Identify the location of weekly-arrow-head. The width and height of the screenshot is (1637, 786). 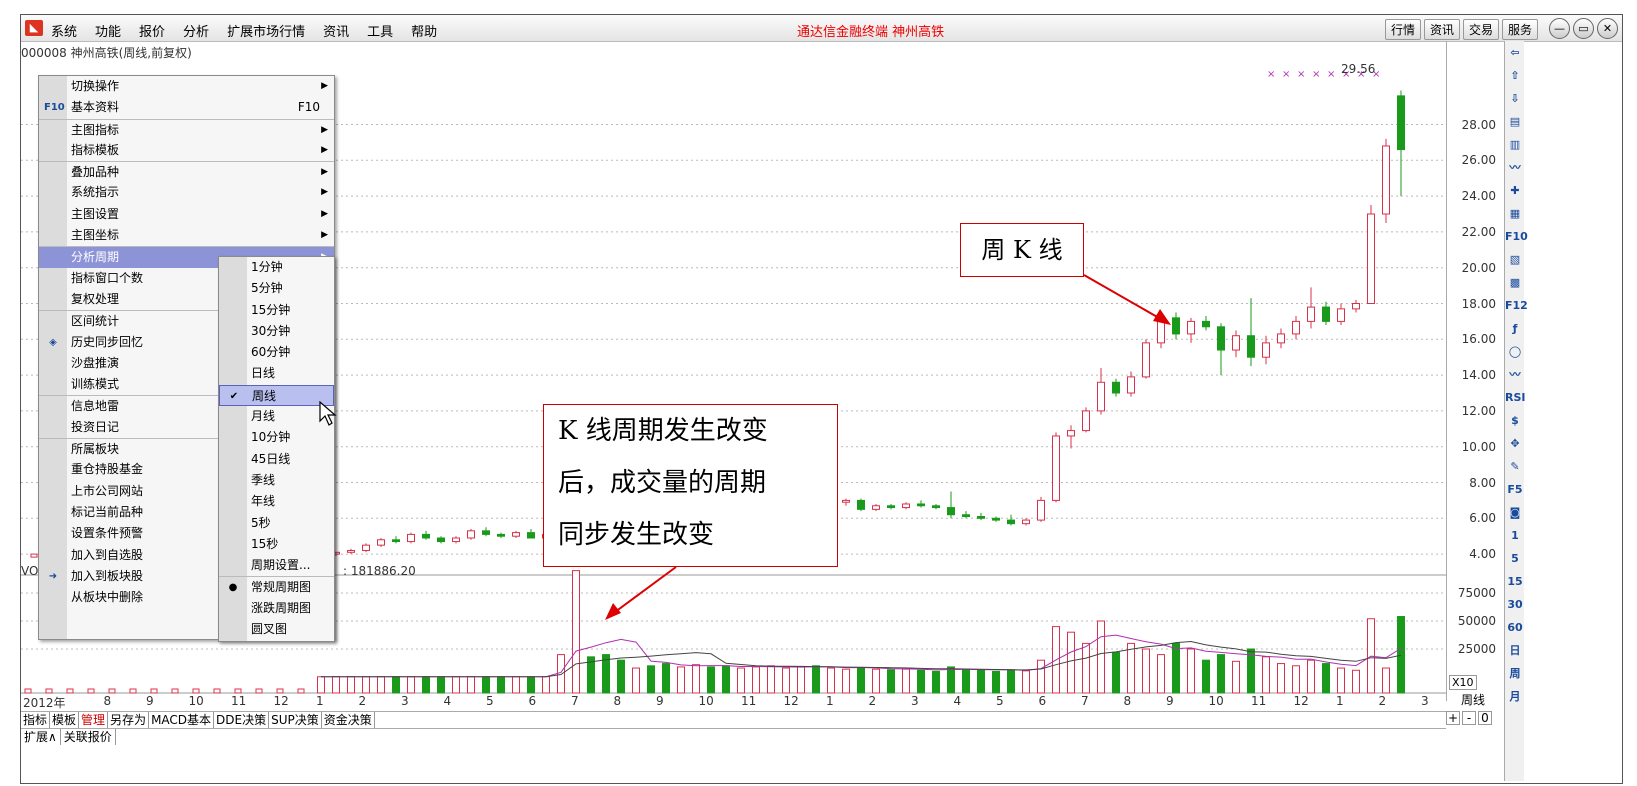
(1162, 317).